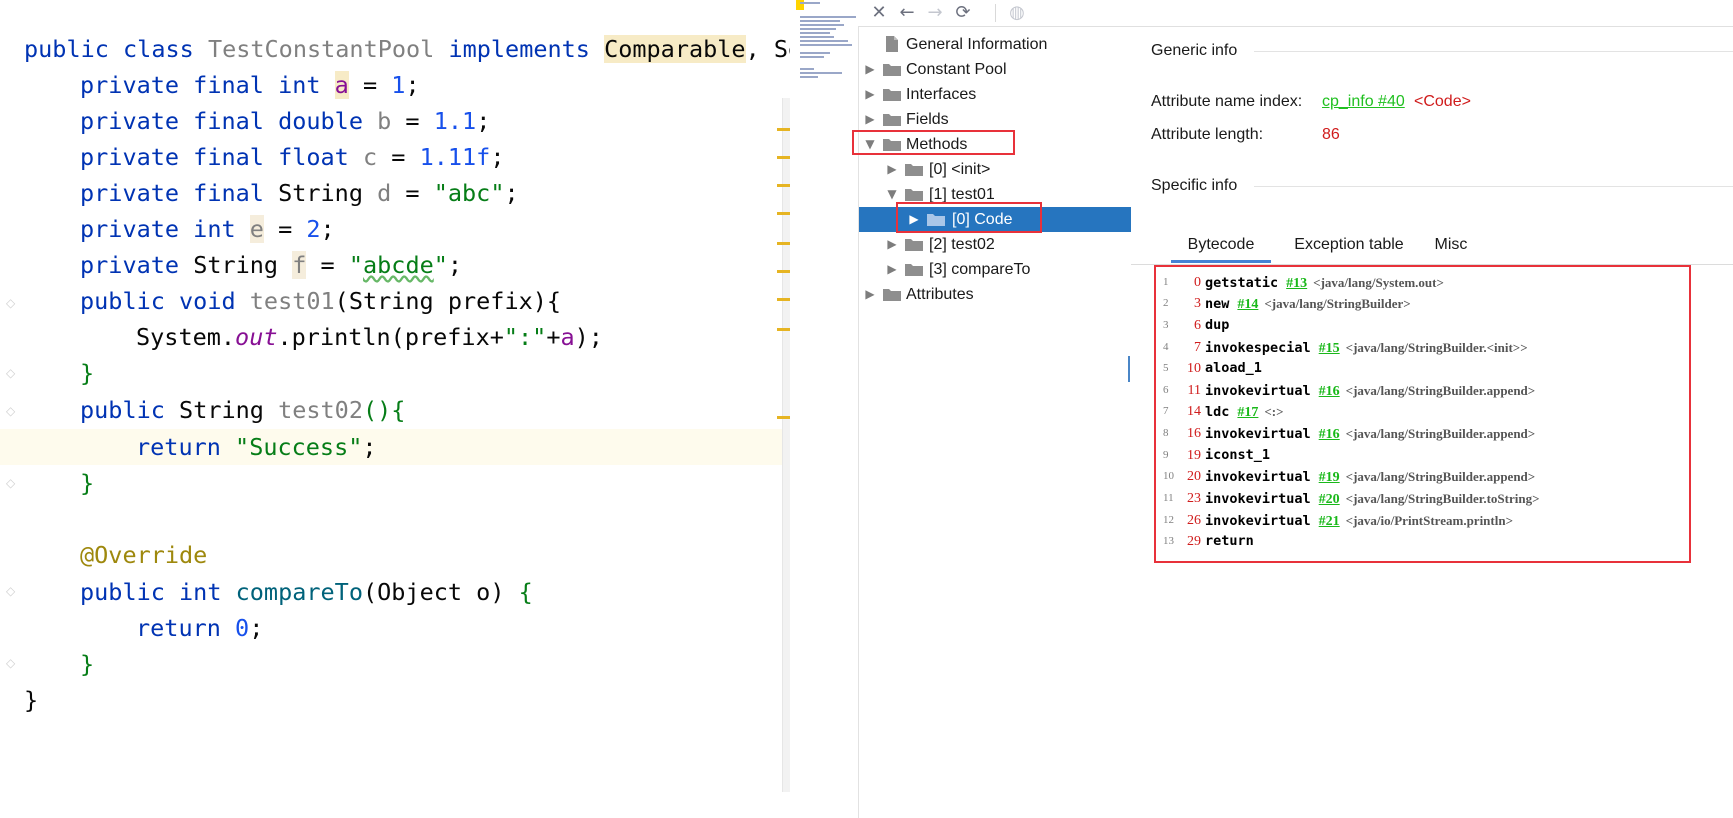  I want to click on tab-exception-table: Exception table, so click(1349, 245).